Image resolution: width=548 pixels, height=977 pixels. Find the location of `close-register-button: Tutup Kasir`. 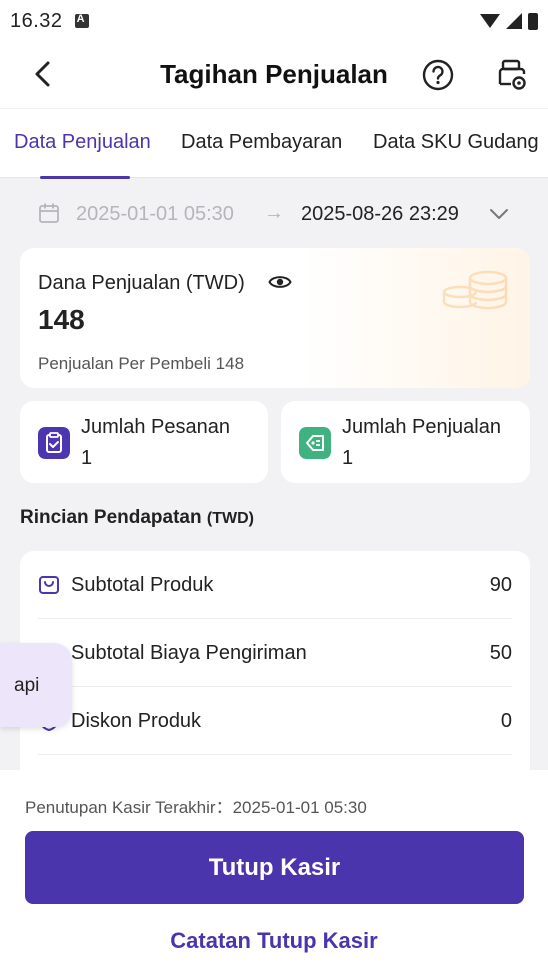

close-register-button: Tutup Kasir is located at coordinates (274, 867).